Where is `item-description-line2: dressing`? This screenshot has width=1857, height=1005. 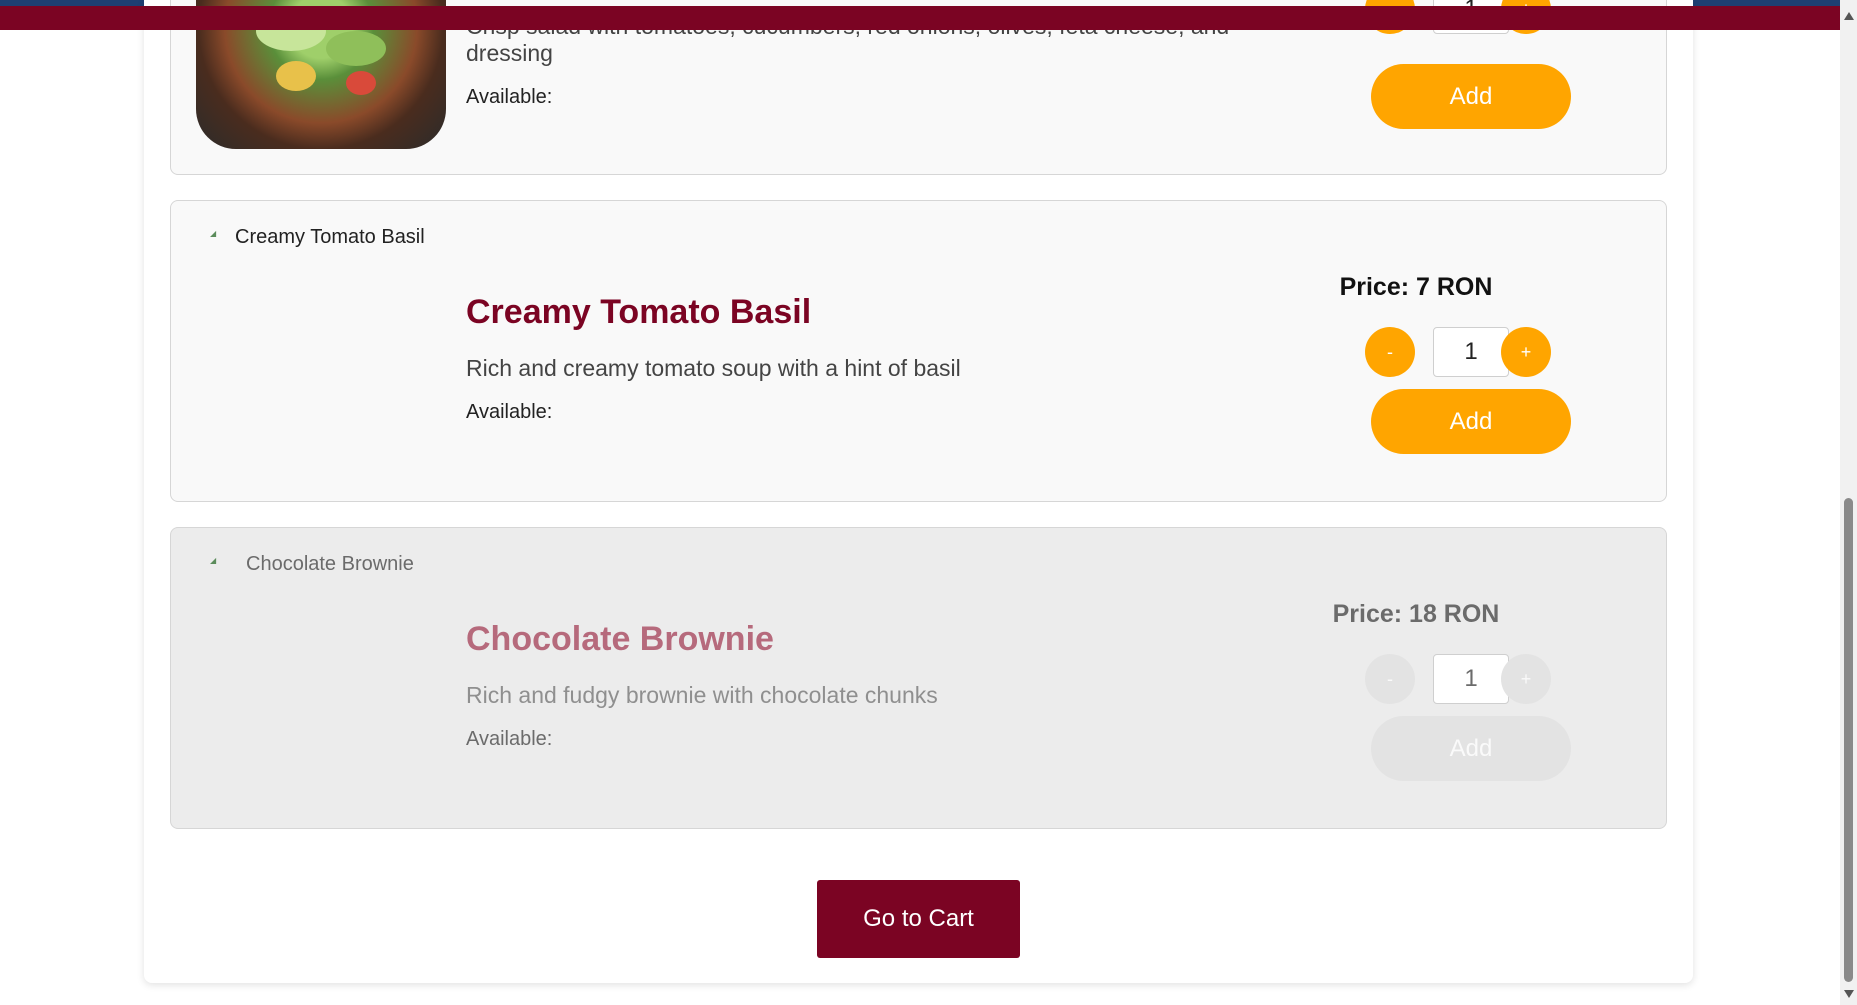
item-description-line2: dressing is located at coordinates (509, 53).